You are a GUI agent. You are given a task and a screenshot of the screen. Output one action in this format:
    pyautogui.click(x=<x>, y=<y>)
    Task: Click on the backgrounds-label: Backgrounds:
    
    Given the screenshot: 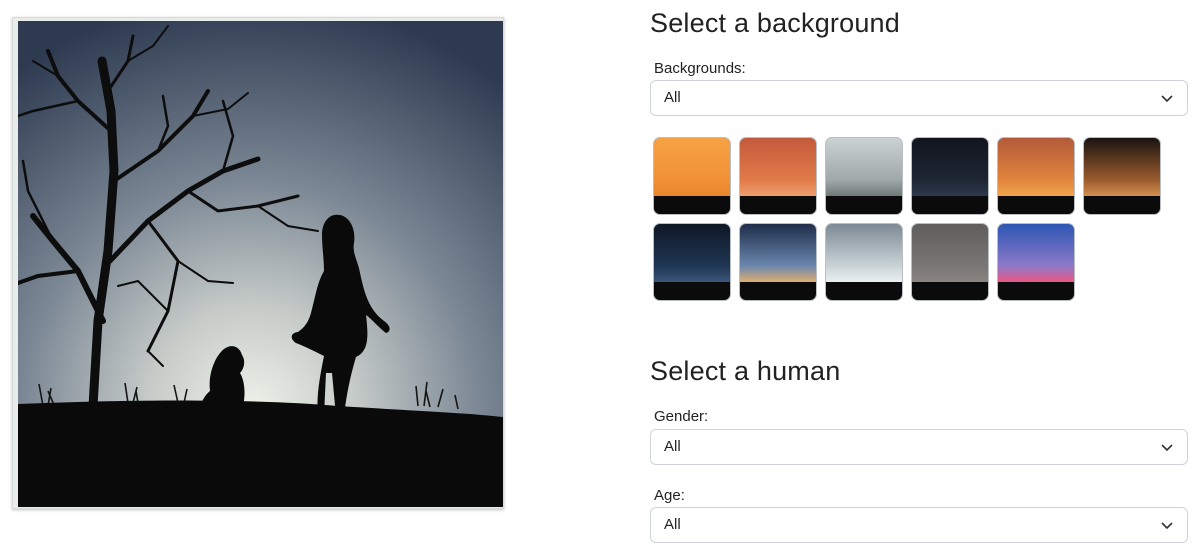 What is the action you would take?
    pyautogui.click(x=700, y=68)
    